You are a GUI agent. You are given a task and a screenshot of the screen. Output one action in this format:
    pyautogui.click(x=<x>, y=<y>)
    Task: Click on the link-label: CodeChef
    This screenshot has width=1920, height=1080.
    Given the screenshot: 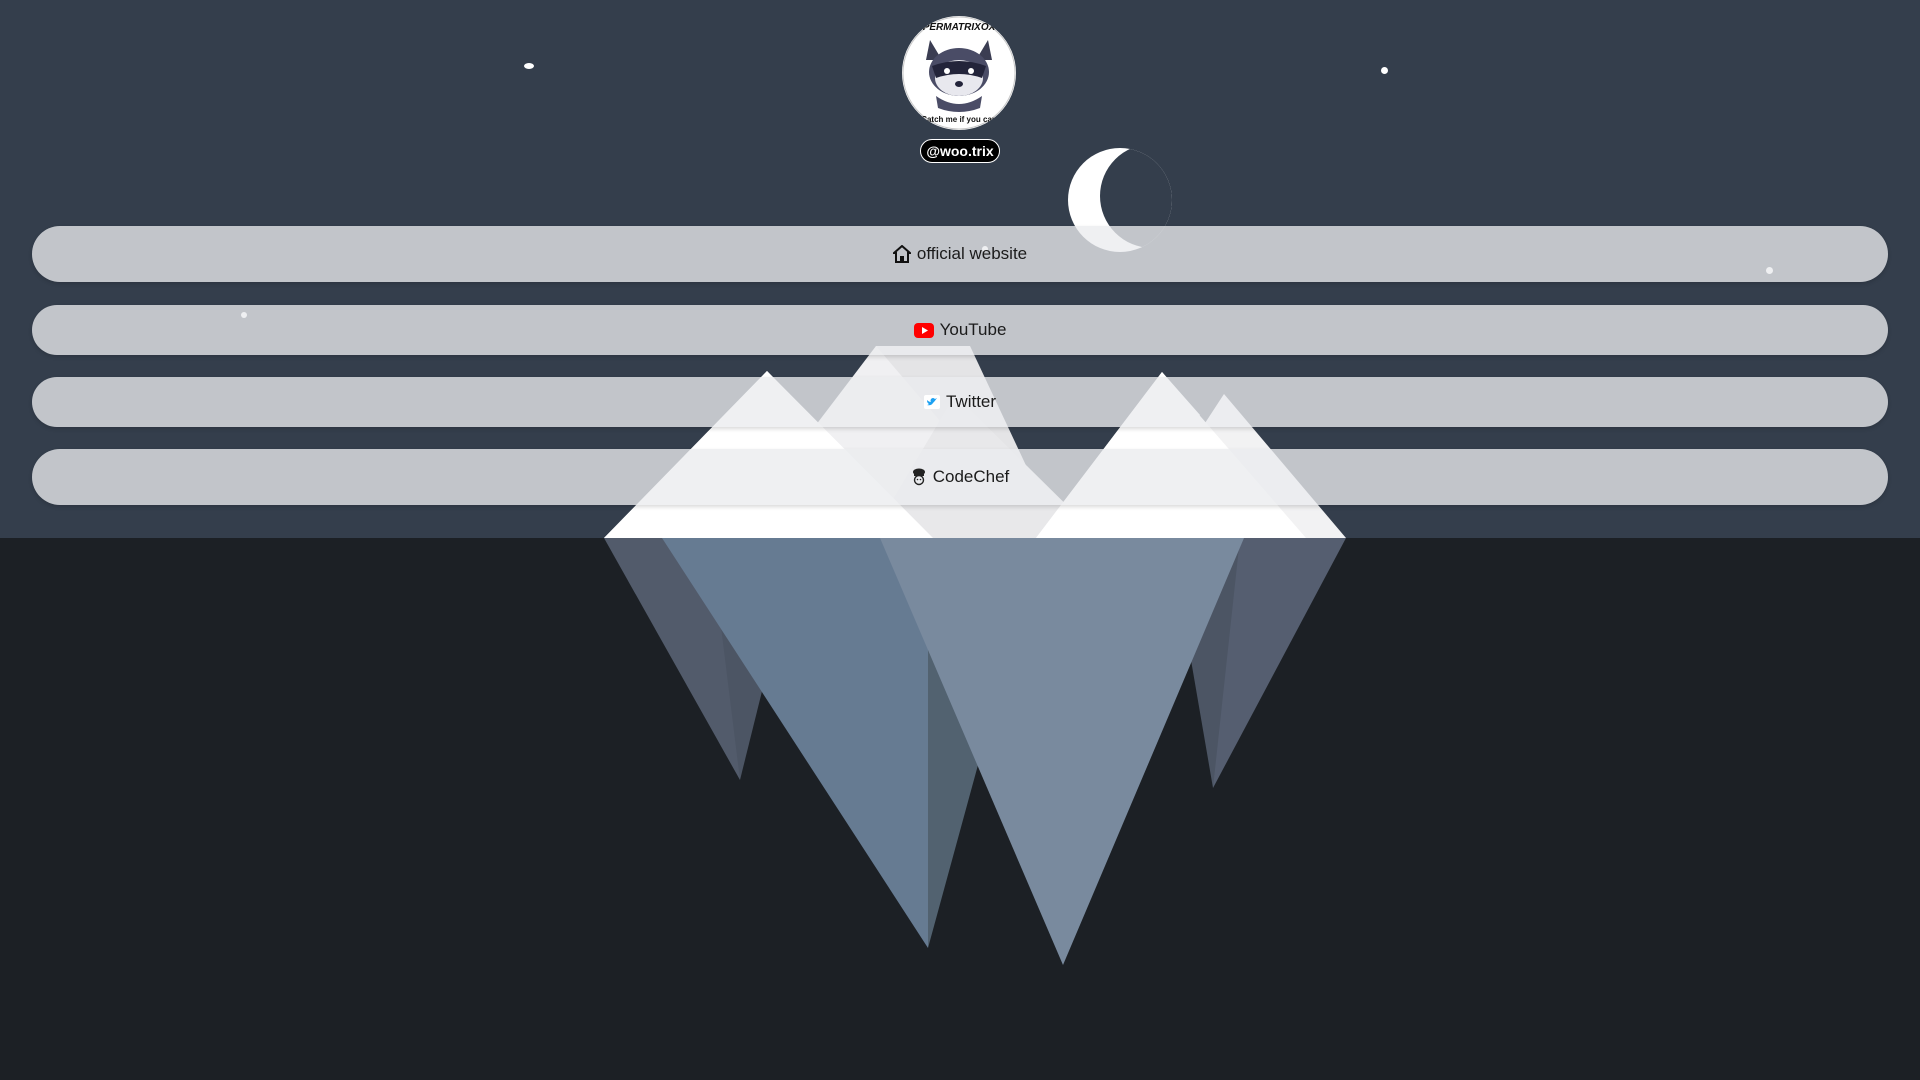 What is the action you would take?
    pyautogui.click(x=971, y=476)
    